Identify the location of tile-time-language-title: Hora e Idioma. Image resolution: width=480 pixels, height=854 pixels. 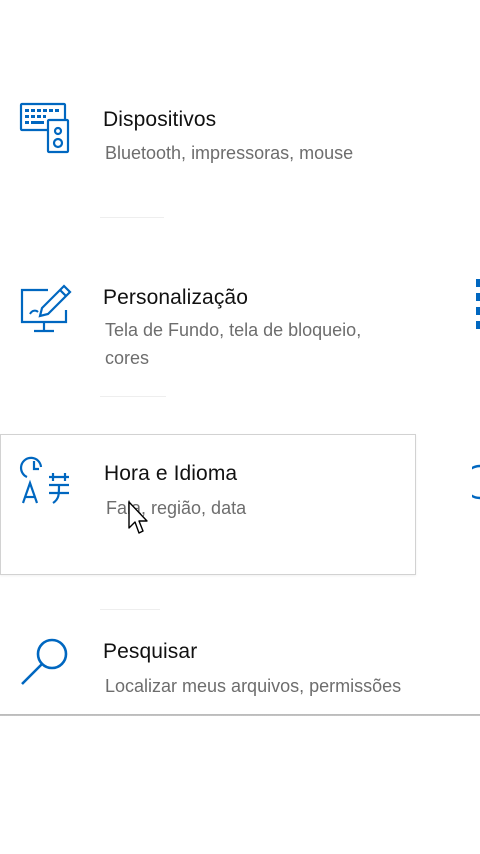
(171, 473).